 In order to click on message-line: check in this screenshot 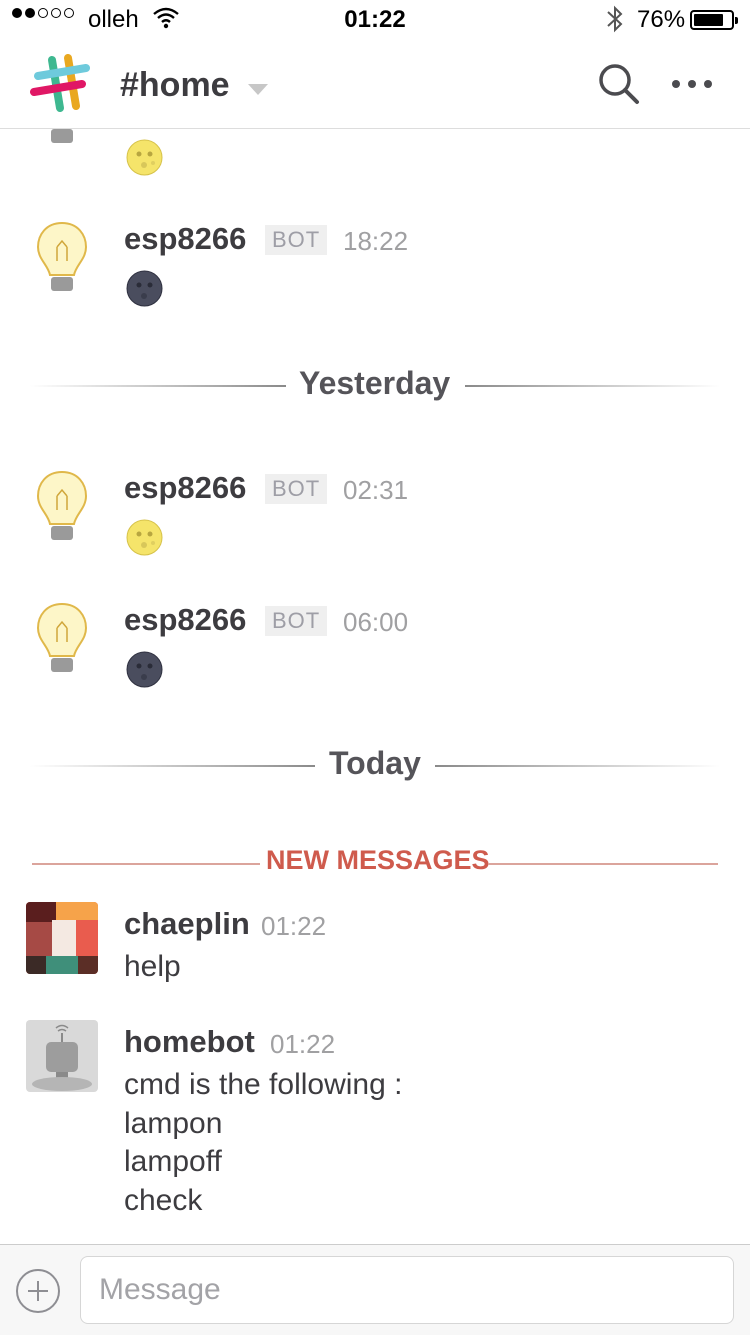, I will do `click(163, 1200)`.